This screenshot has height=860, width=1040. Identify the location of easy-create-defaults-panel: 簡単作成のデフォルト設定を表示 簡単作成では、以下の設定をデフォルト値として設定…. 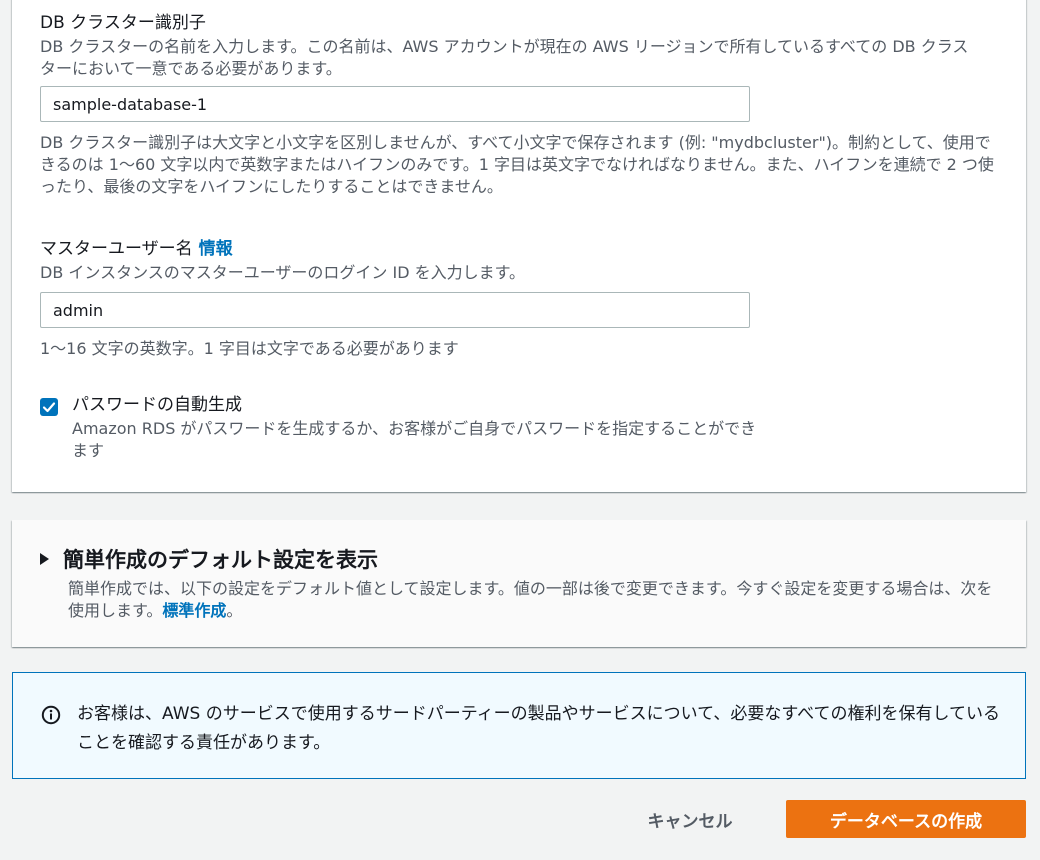
(519, 583).